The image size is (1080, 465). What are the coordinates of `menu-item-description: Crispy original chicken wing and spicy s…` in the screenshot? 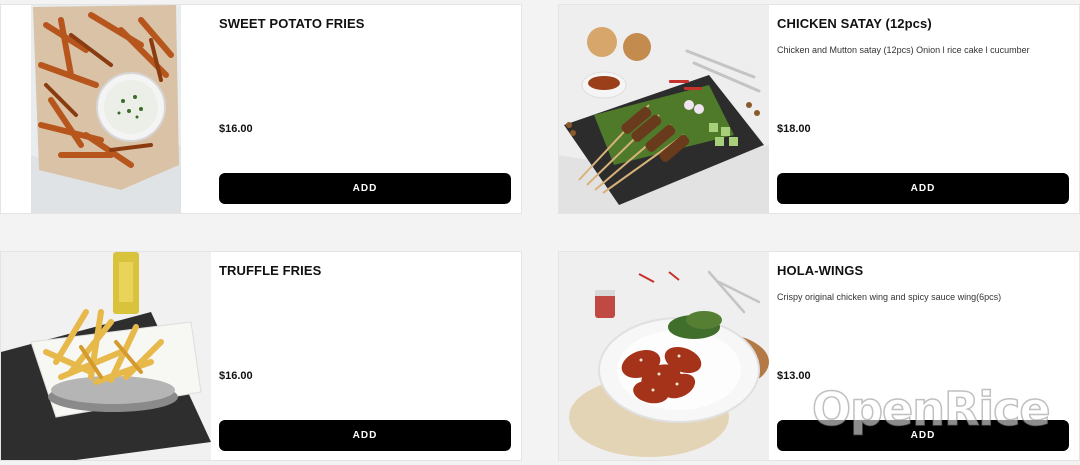 It's located at (889, 297).